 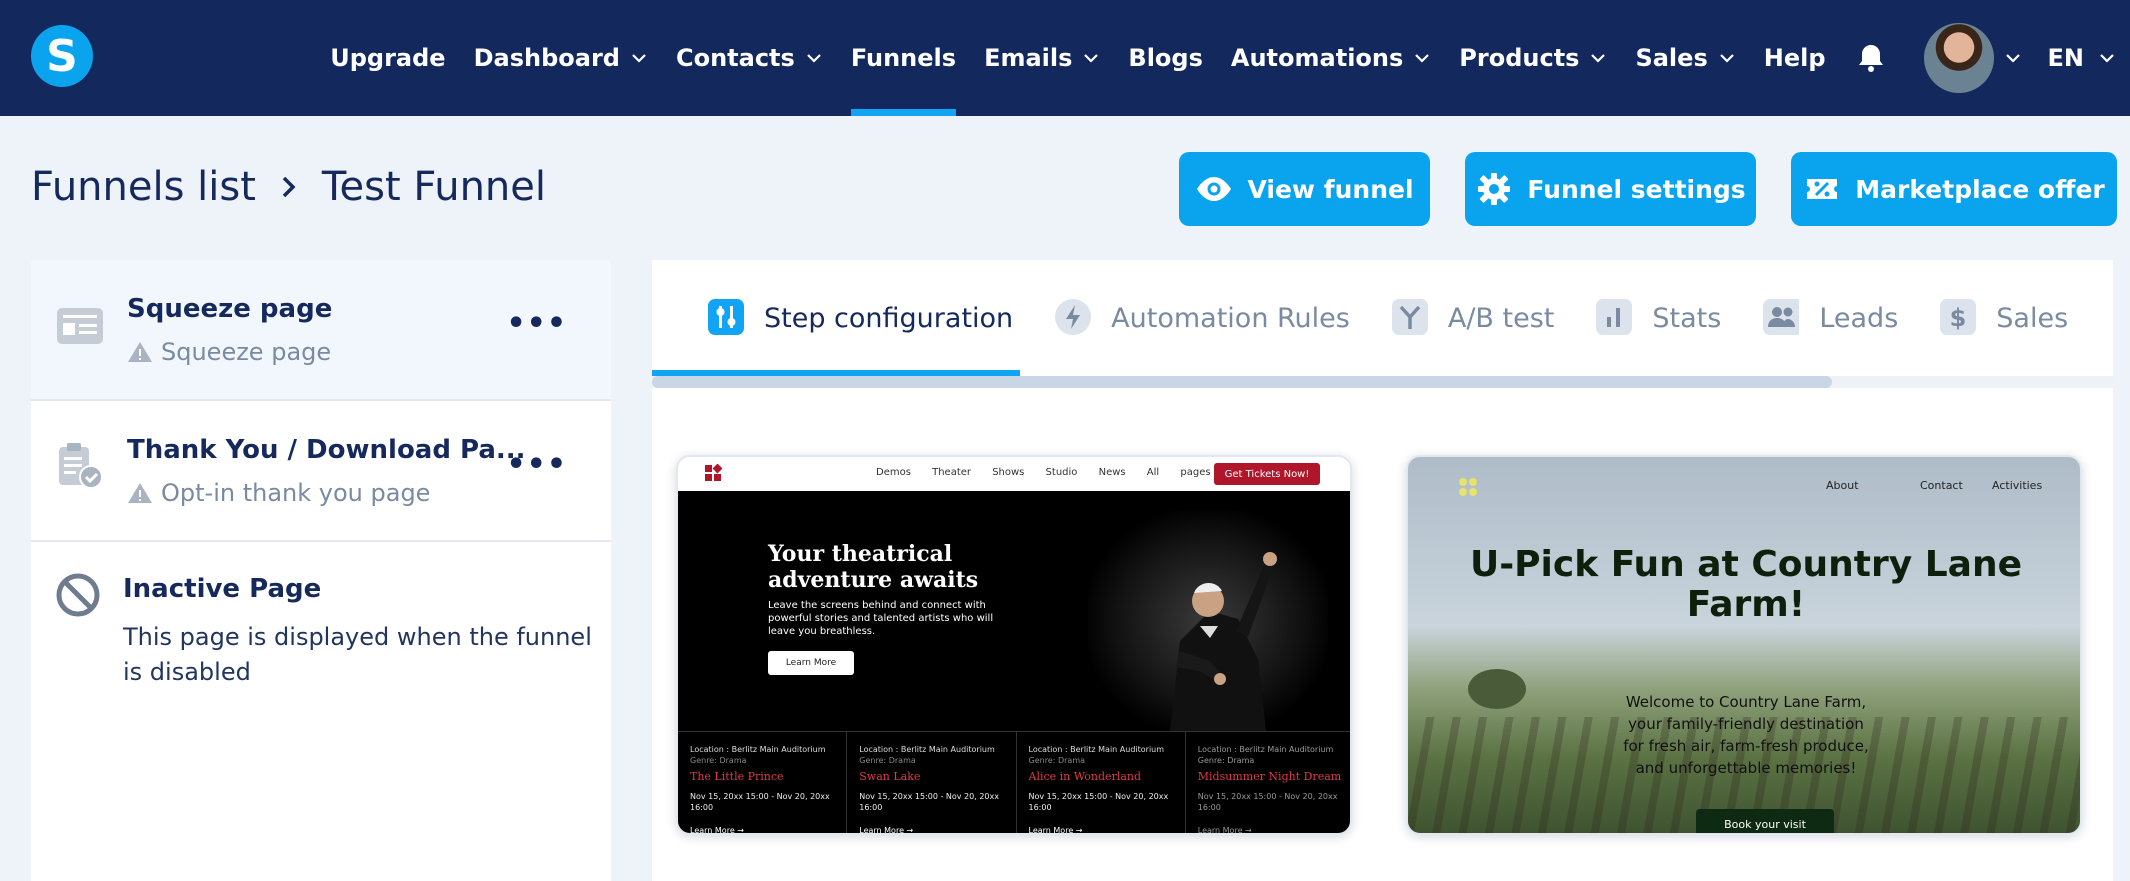 I want to click on farm-logo-icon, so click(x=1468, y=487).